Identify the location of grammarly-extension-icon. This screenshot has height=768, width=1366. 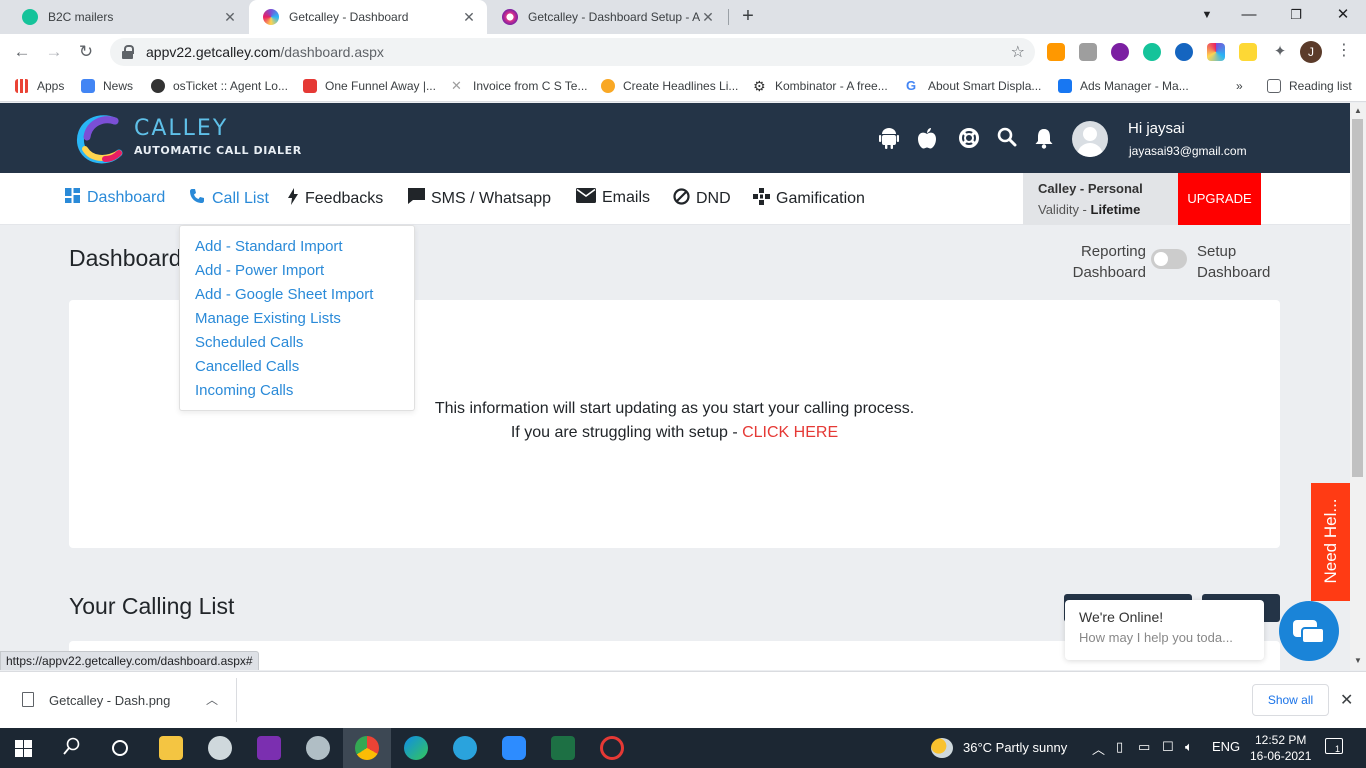
(1152, 52).